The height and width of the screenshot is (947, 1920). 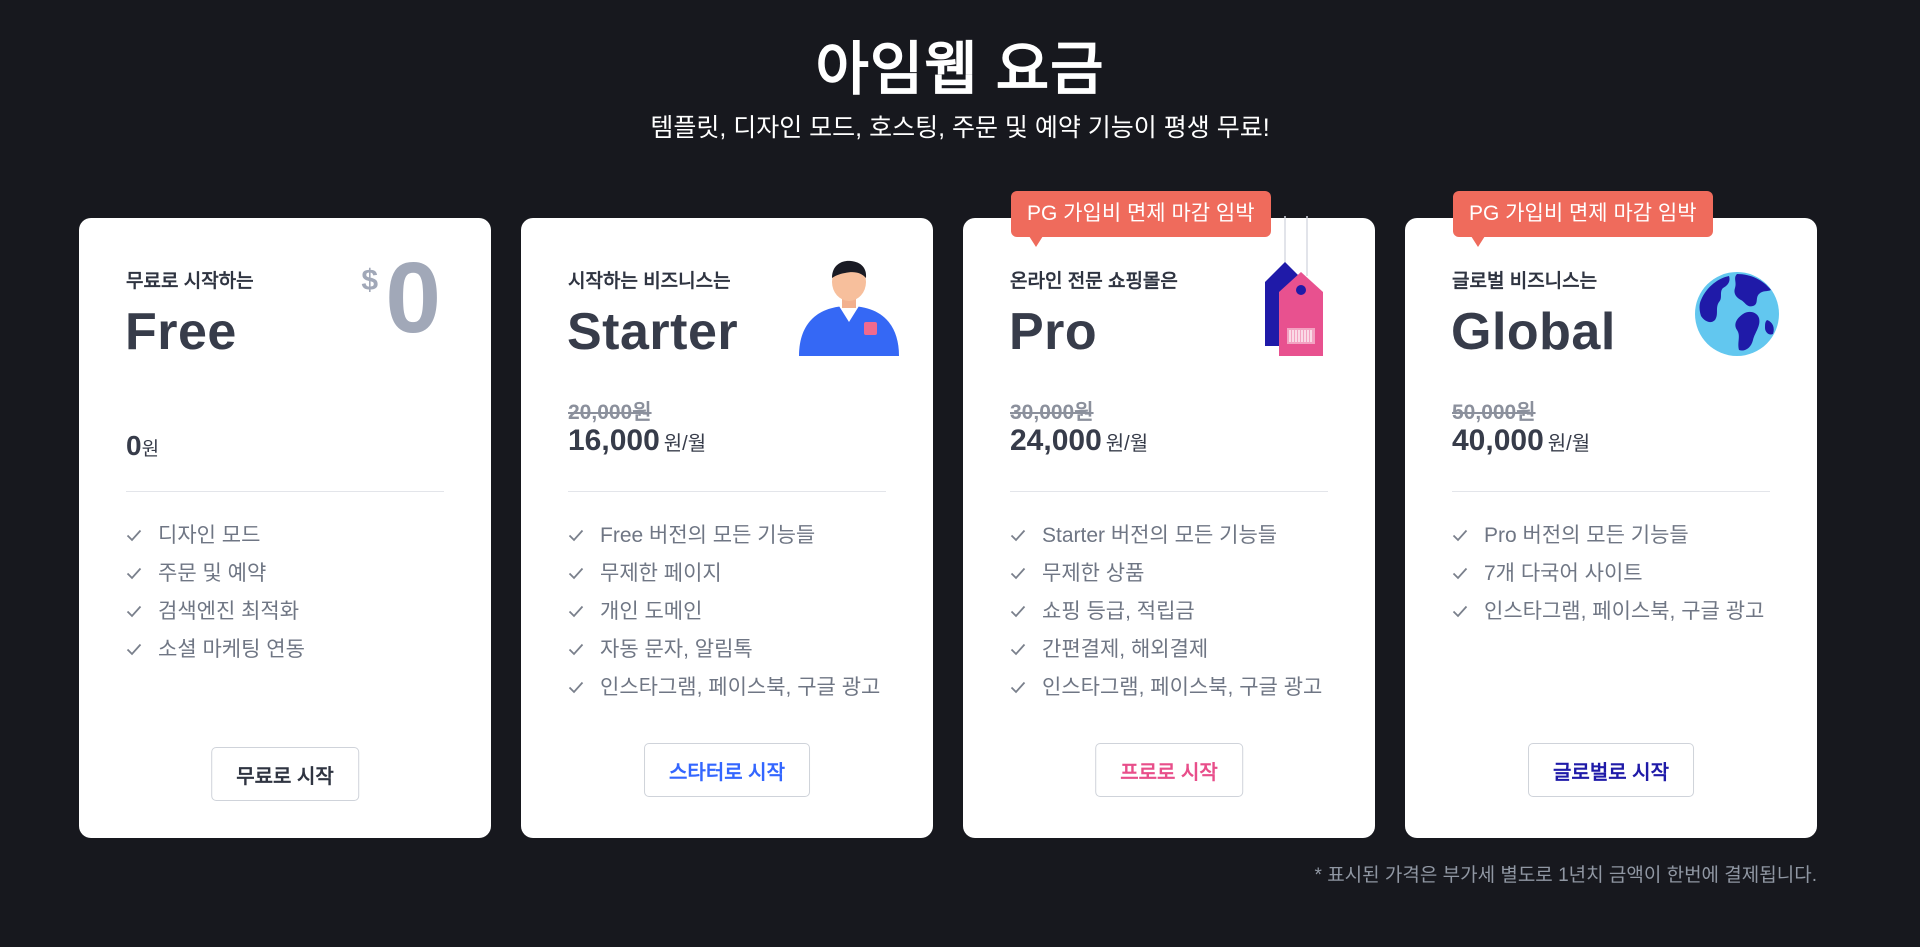 I want to click on feature-label: 무제한 상품, so click(x=1093, y=573).